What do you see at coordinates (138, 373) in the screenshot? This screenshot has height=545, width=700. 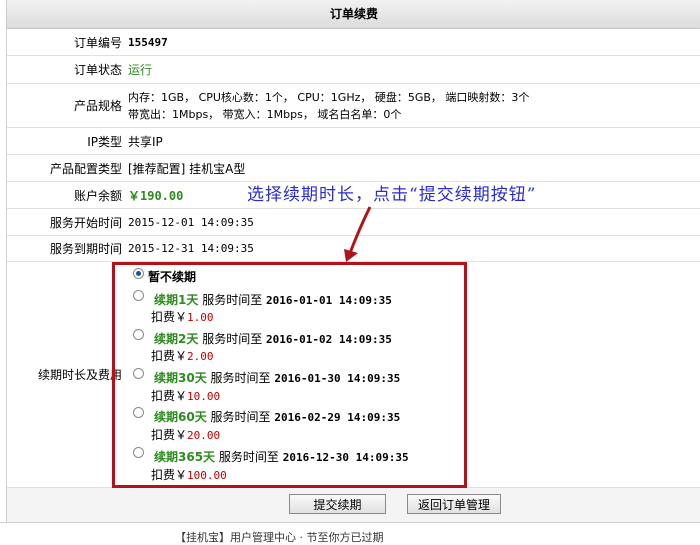 I see `radio-renew-30-days` at bounding box center [138, 373].